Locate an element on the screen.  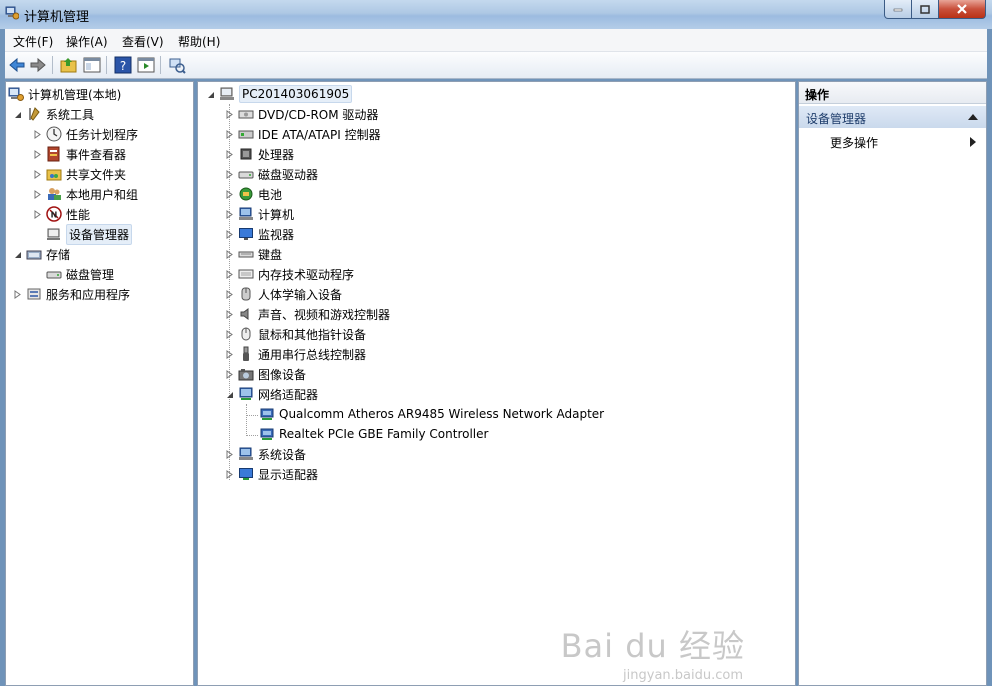
actions-section-device-manager: 设备管理器 is located at coordinates (892, 117).